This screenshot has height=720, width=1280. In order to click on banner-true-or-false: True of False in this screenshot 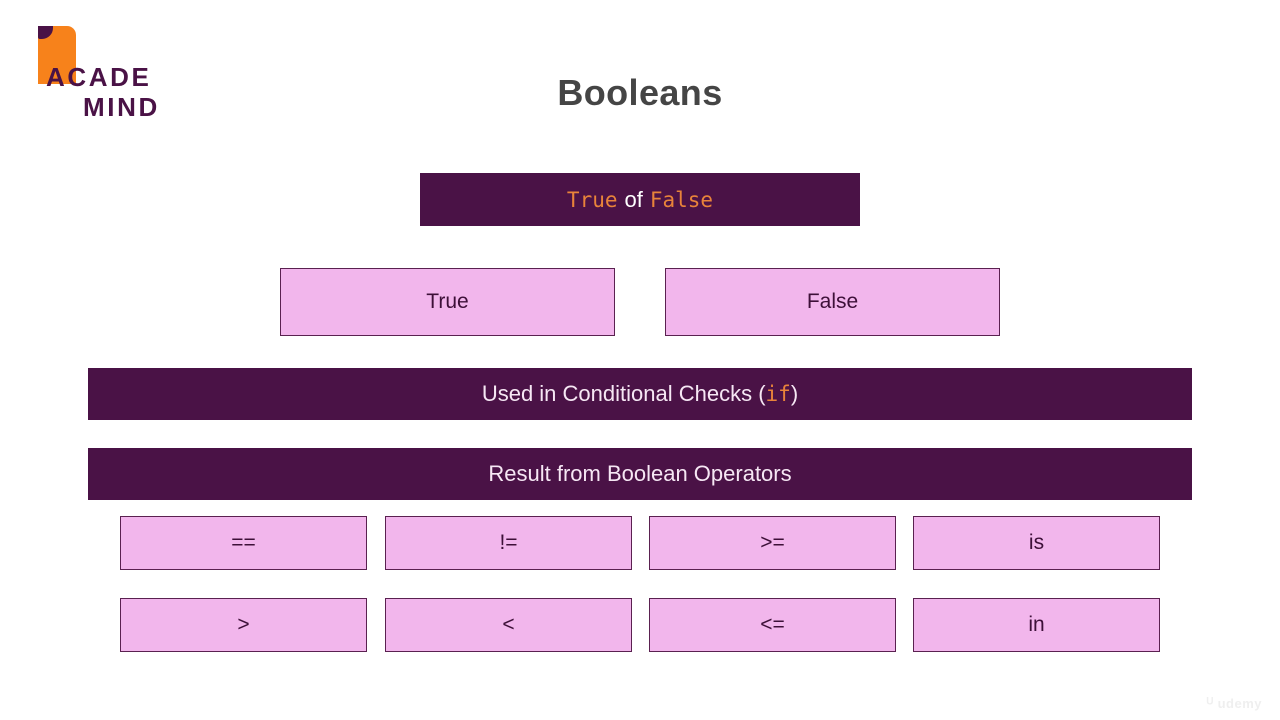, I will do `click(640, 199)`.